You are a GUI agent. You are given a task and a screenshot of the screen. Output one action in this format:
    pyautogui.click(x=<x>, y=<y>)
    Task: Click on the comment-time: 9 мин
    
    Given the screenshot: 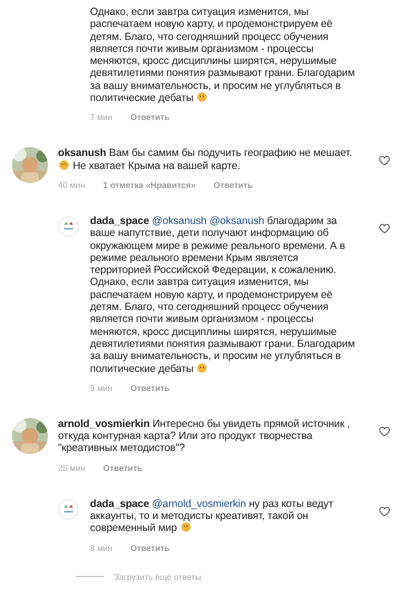 What is the action you would take?
    pyautogui.click(x=101, y=387)
    